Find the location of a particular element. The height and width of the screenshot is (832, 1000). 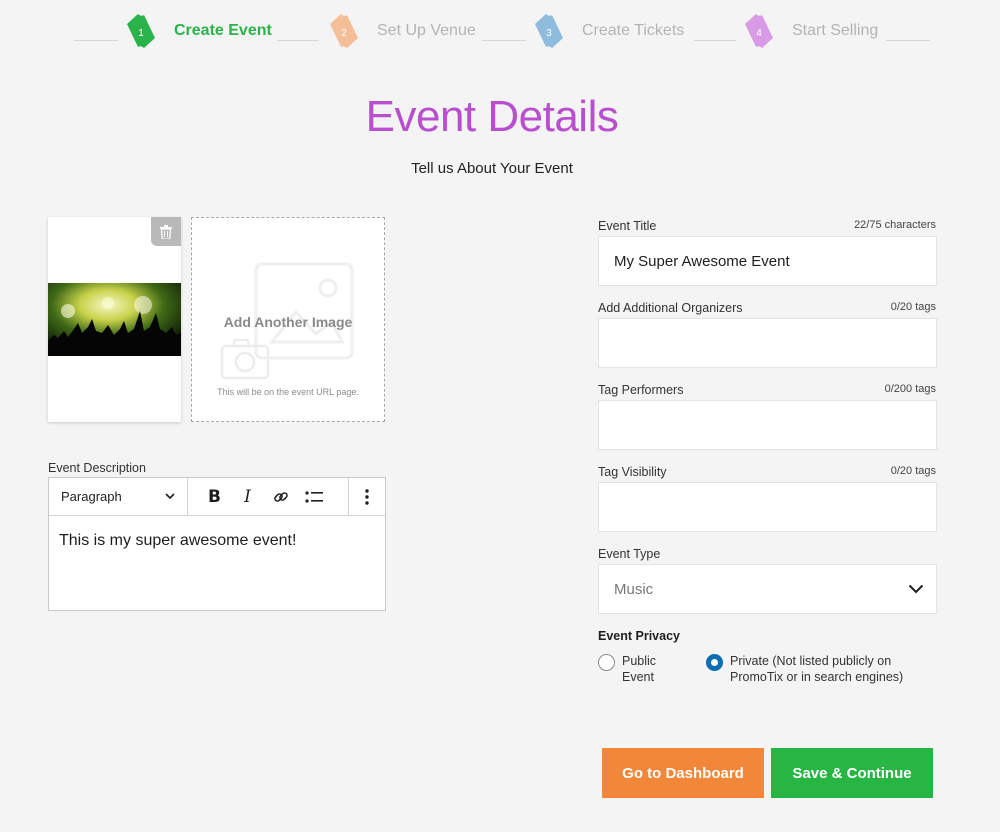

event-title-label: Event Title is located at coordinates (627, 226).